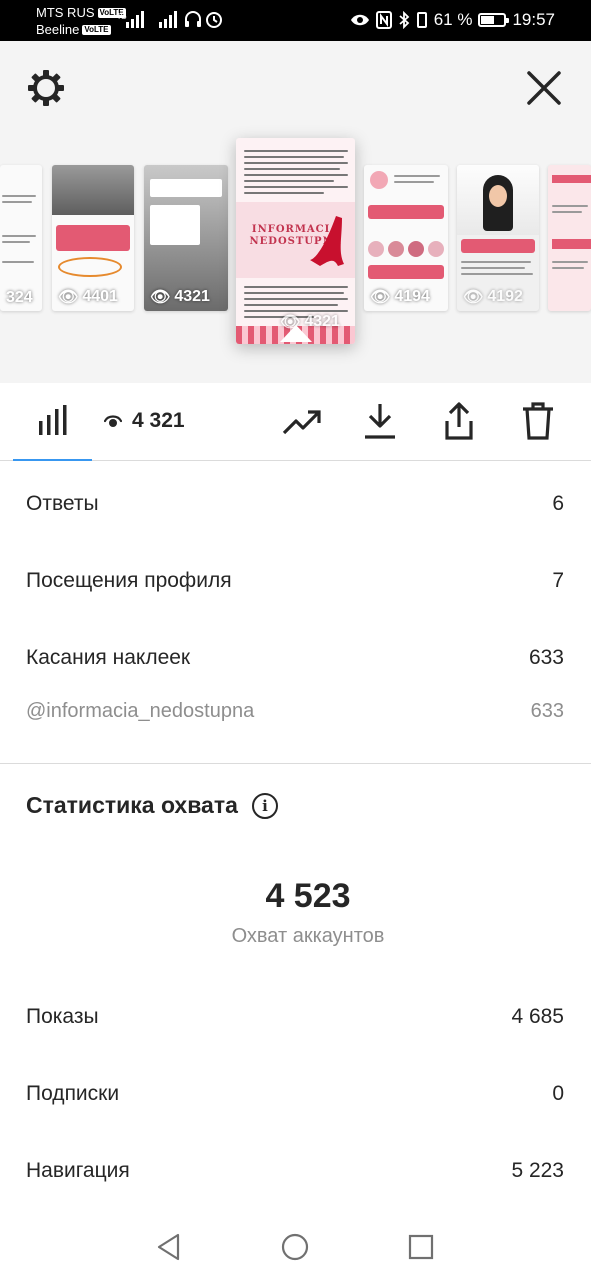  I want to click on trending-up-icon, so click(301, 422).